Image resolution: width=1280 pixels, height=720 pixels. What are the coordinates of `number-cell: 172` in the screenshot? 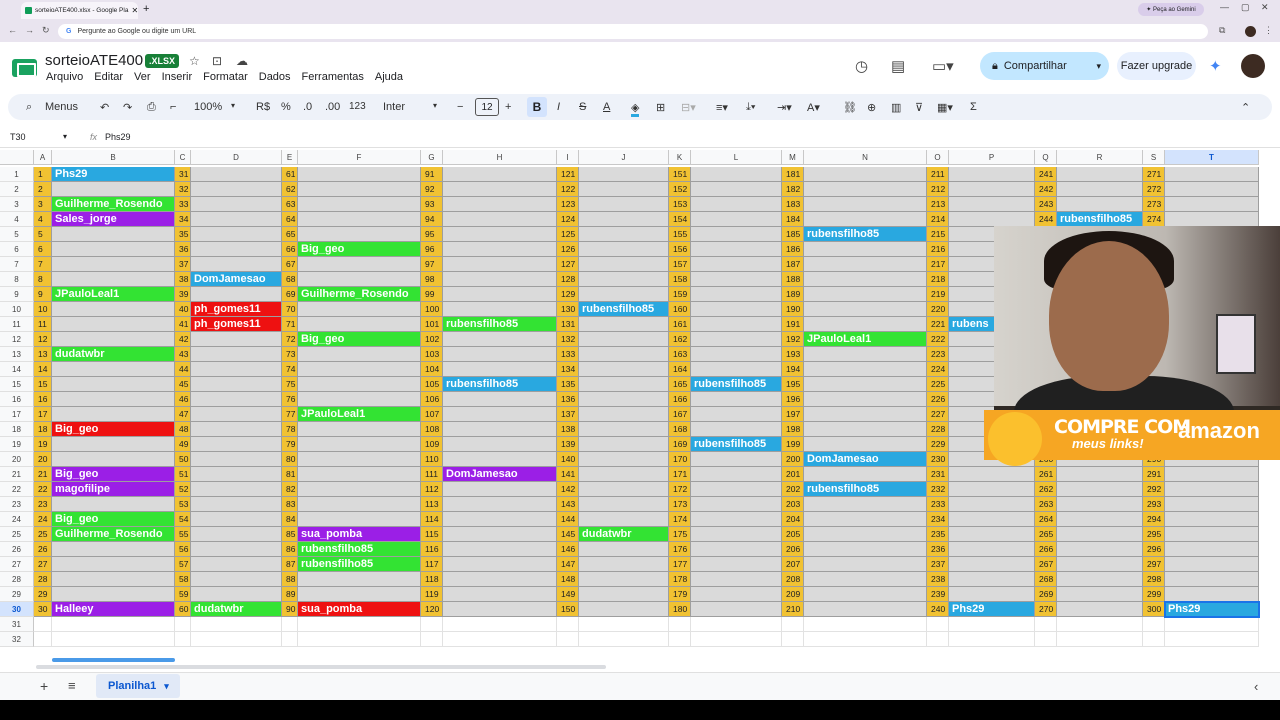 It's located at (680, 489).